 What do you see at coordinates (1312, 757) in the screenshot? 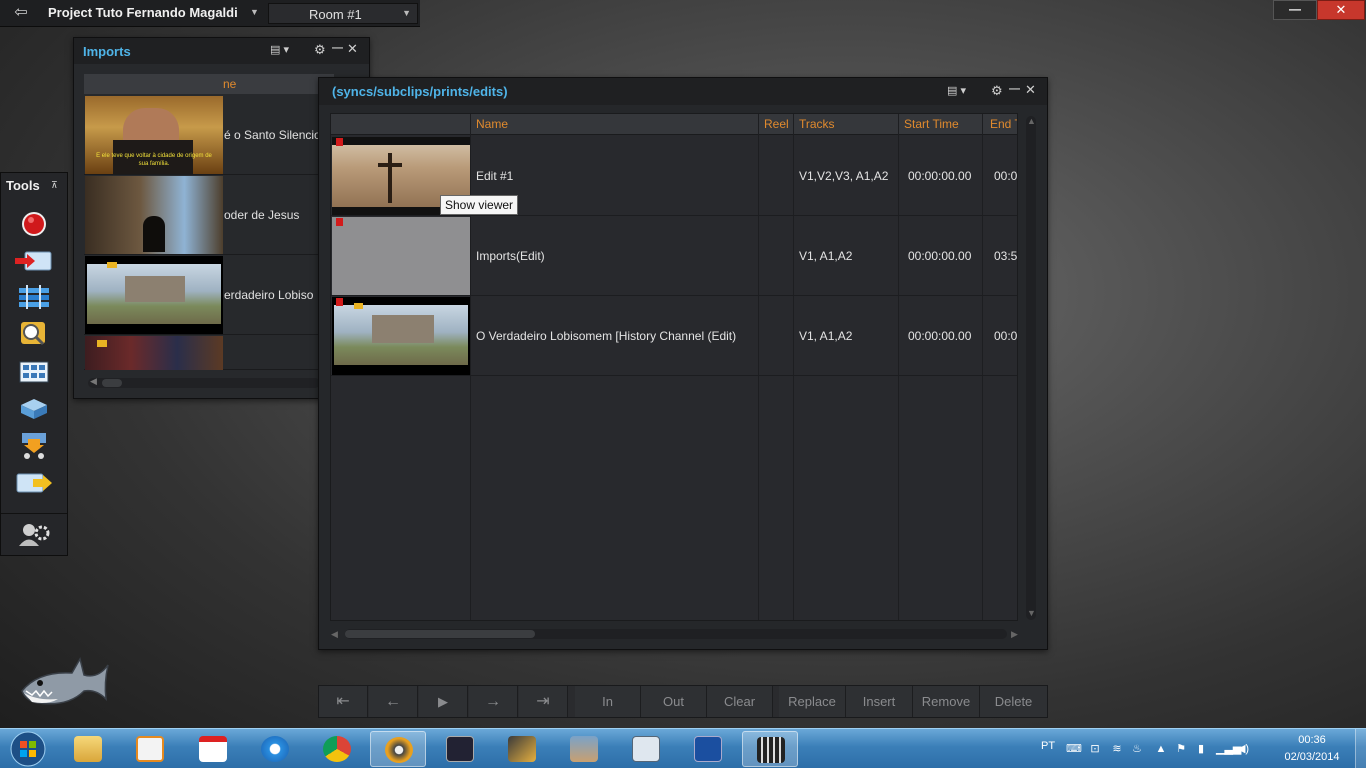
I see `clock-date: 02/03/2014` at bounding box center [1312, 757].